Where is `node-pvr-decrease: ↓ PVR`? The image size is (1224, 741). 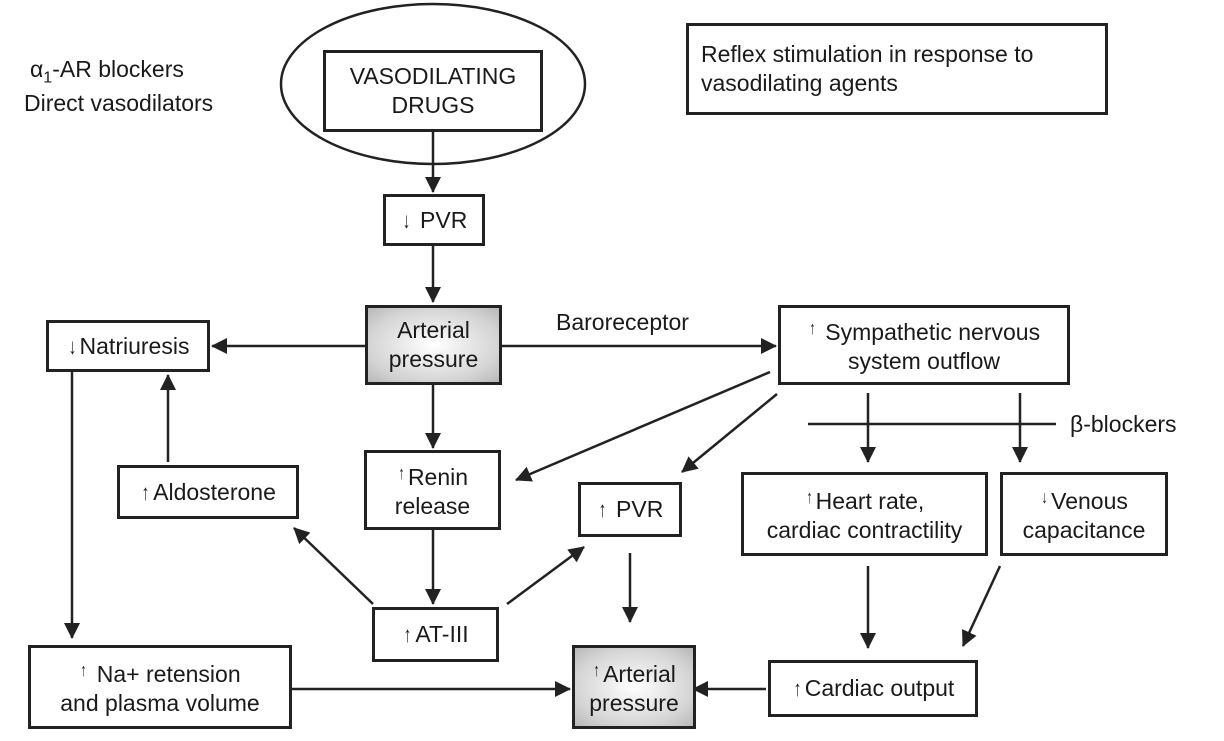
node-pvr-decrease: ↓ PVR is located at coordinates (434, 220).